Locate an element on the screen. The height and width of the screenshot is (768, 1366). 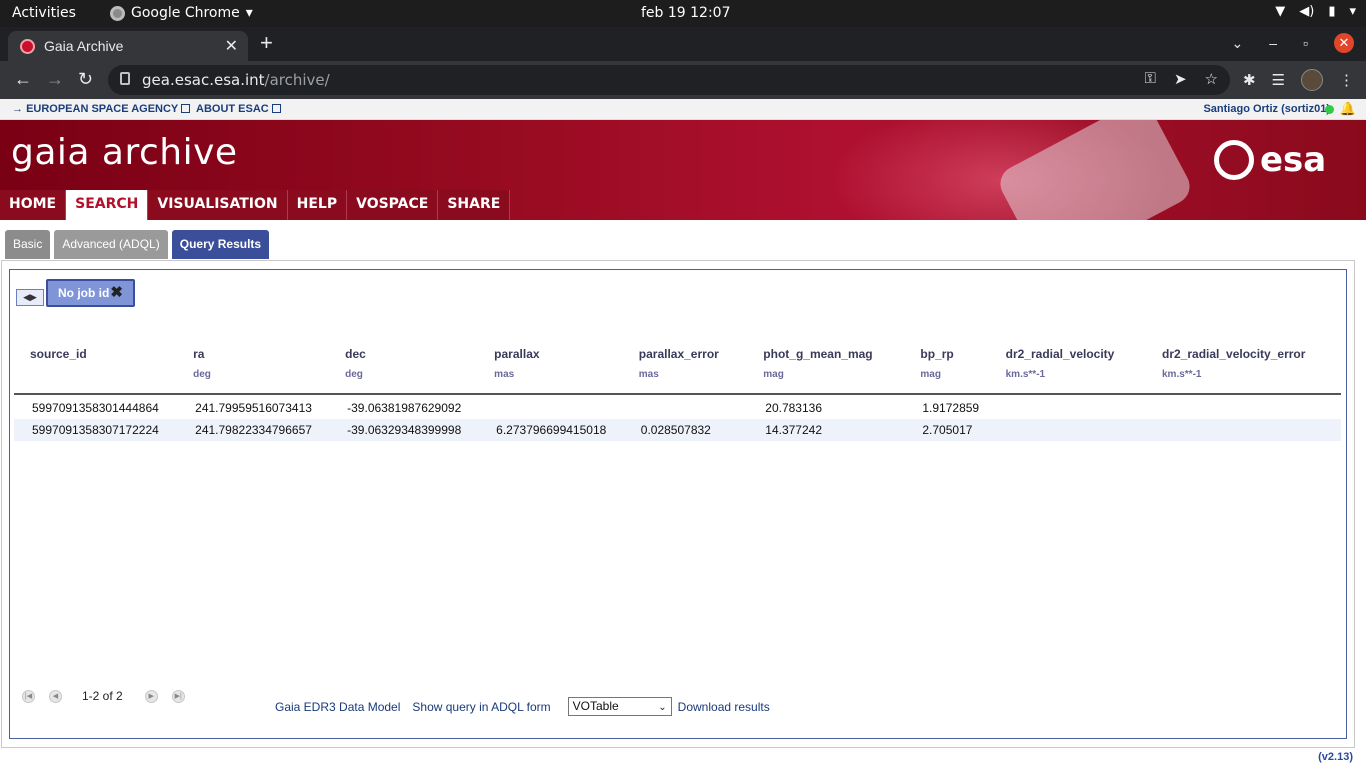
table-cell: 5997091358301444864 is located at coordinates (95, 408).